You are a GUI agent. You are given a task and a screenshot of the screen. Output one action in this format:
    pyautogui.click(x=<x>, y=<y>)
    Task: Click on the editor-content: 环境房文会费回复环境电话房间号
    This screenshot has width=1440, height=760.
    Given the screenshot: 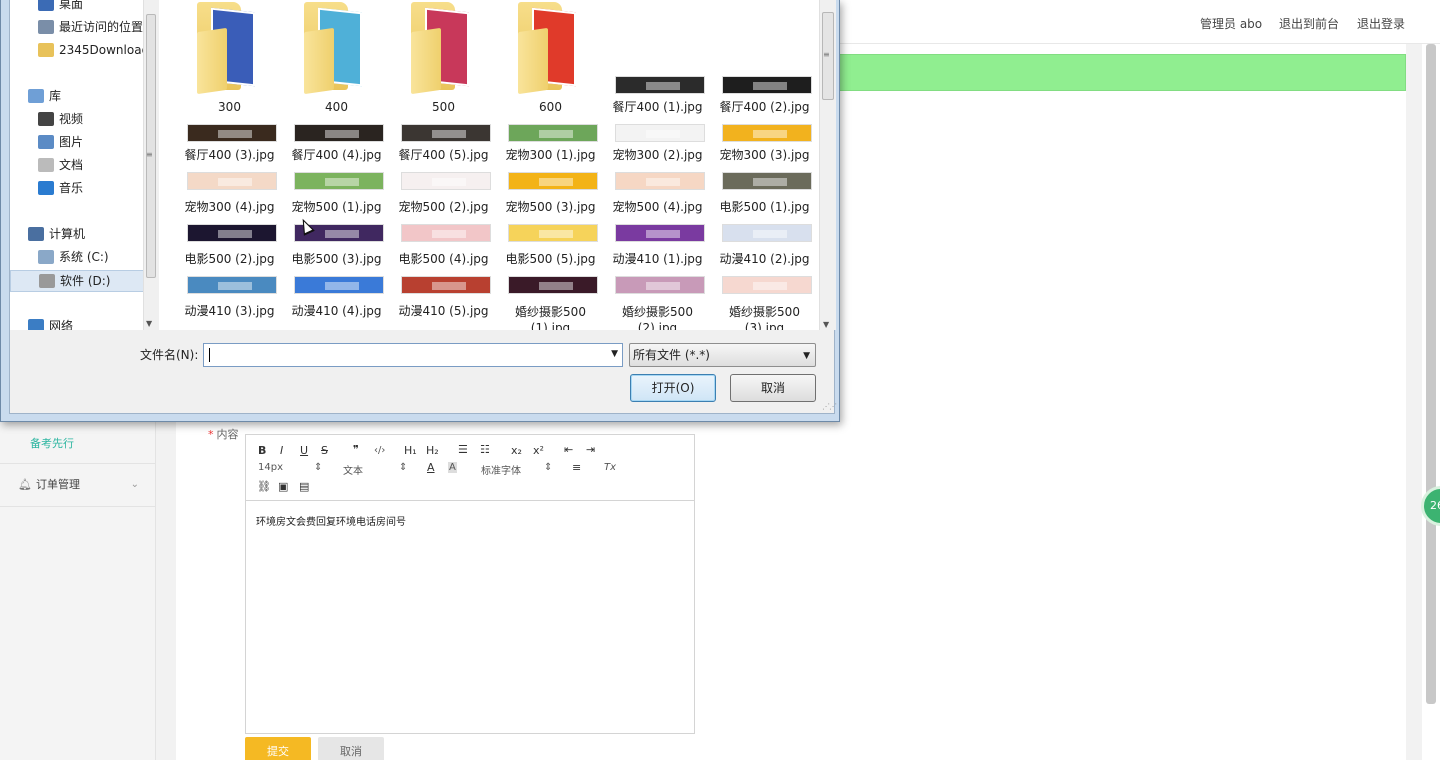 What is the action you would take?
    pyautogui.click(x=331, y=520)
    